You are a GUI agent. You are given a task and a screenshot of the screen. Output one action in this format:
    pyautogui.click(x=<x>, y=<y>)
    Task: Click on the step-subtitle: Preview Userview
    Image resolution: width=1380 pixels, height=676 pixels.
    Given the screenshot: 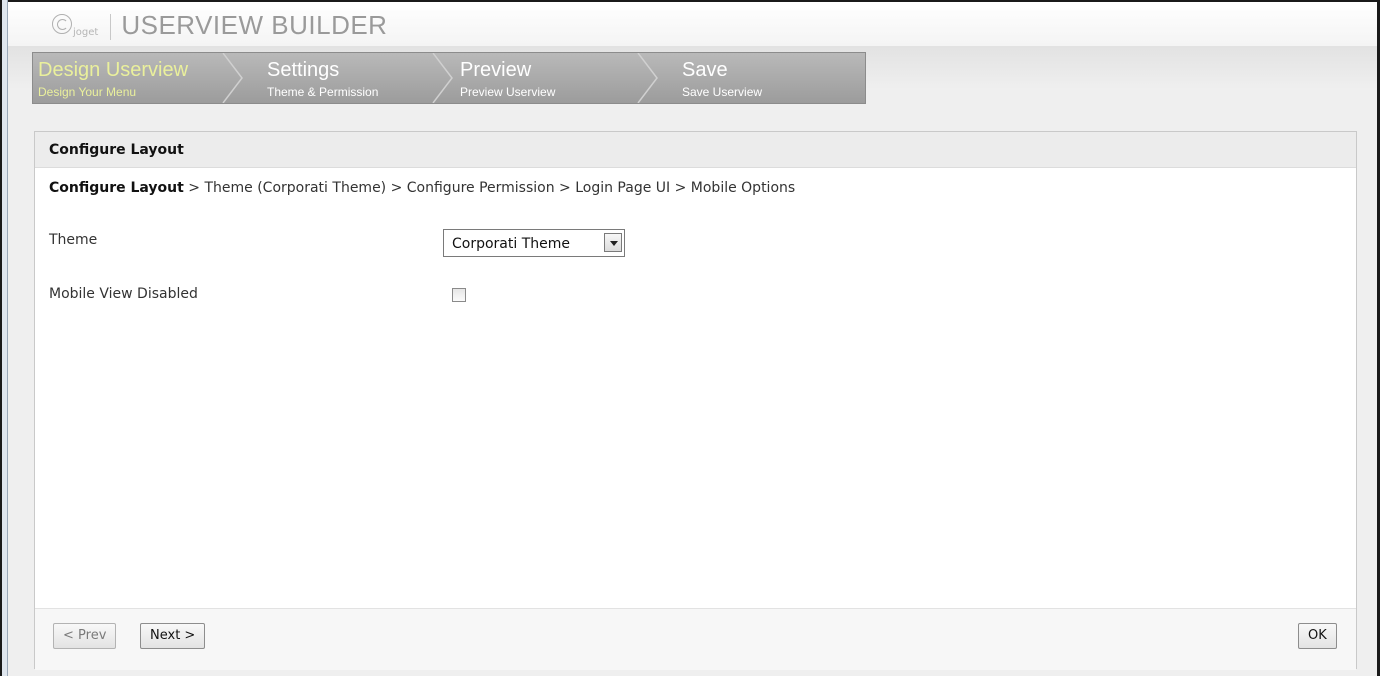 What is the action you would take?
    pyautogui.click(x=508, y=92)
    